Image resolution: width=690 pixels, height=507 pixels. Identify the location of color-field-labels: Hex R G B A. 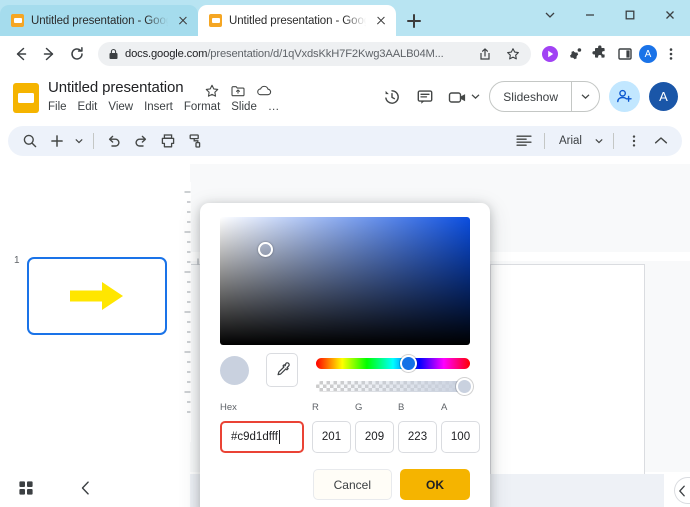
(345, 409).